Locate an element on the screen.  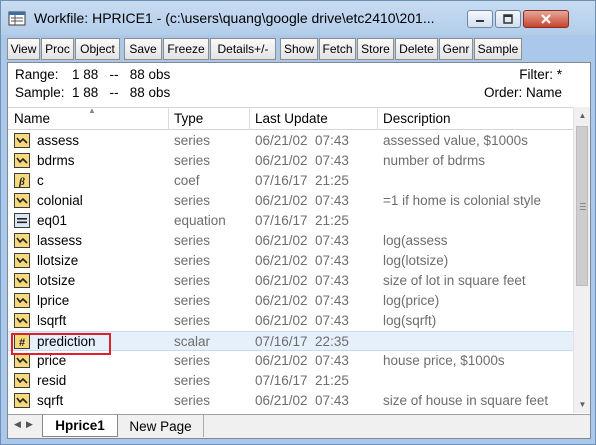
object-description: number of bdrms is located at coordinates (434, 160).